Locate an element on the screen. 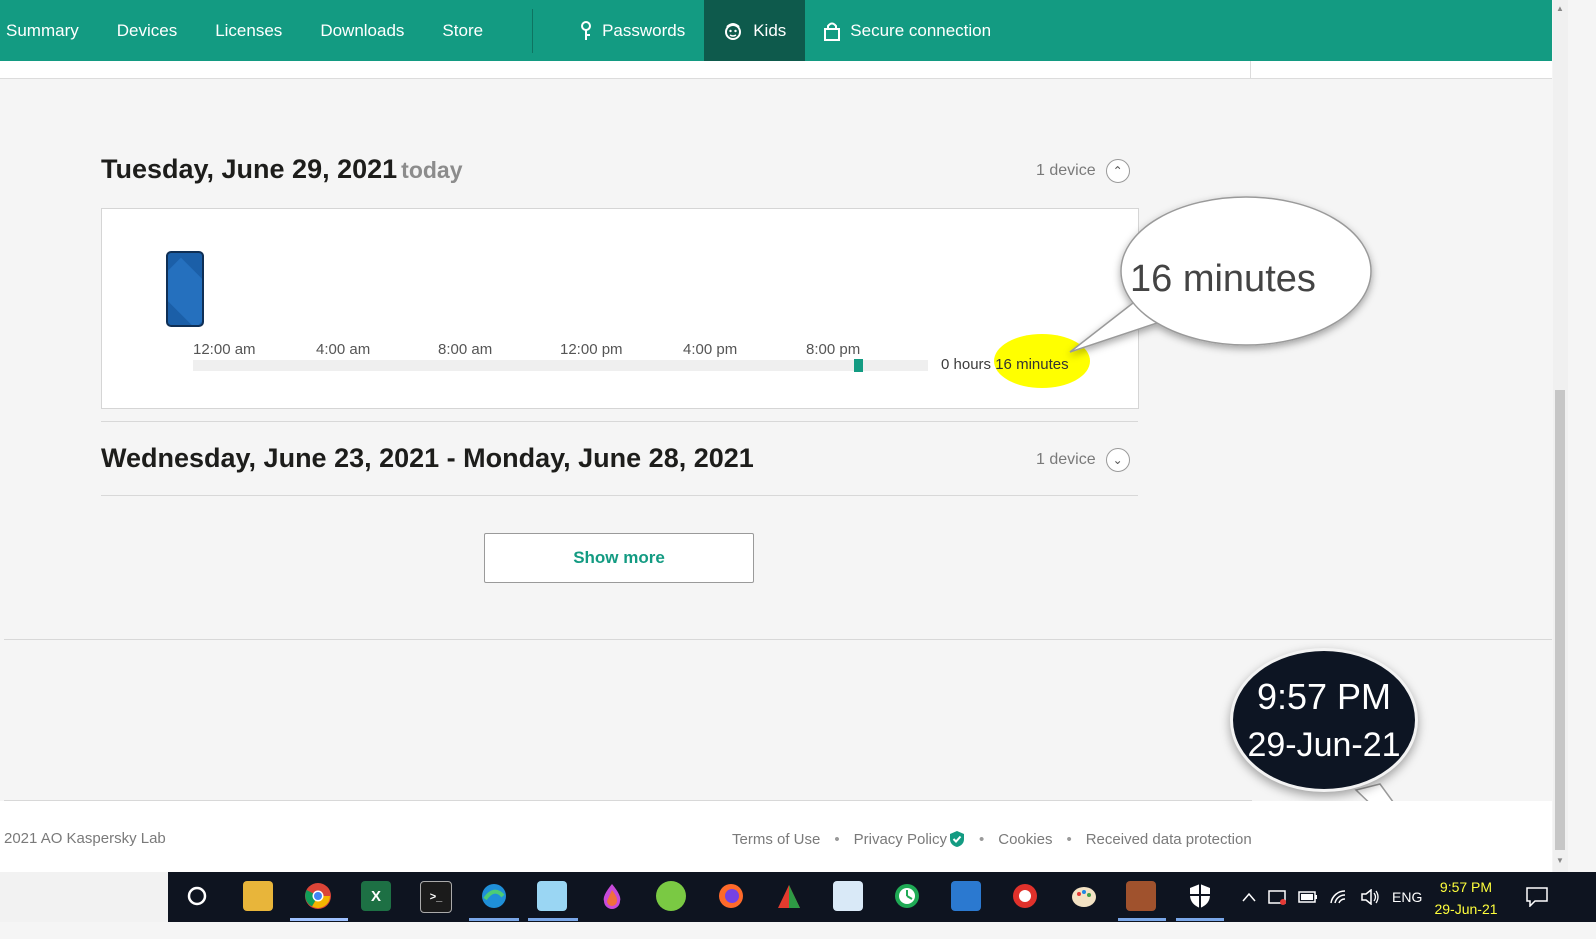  app-card-icon is located at coordinates (848, 896).